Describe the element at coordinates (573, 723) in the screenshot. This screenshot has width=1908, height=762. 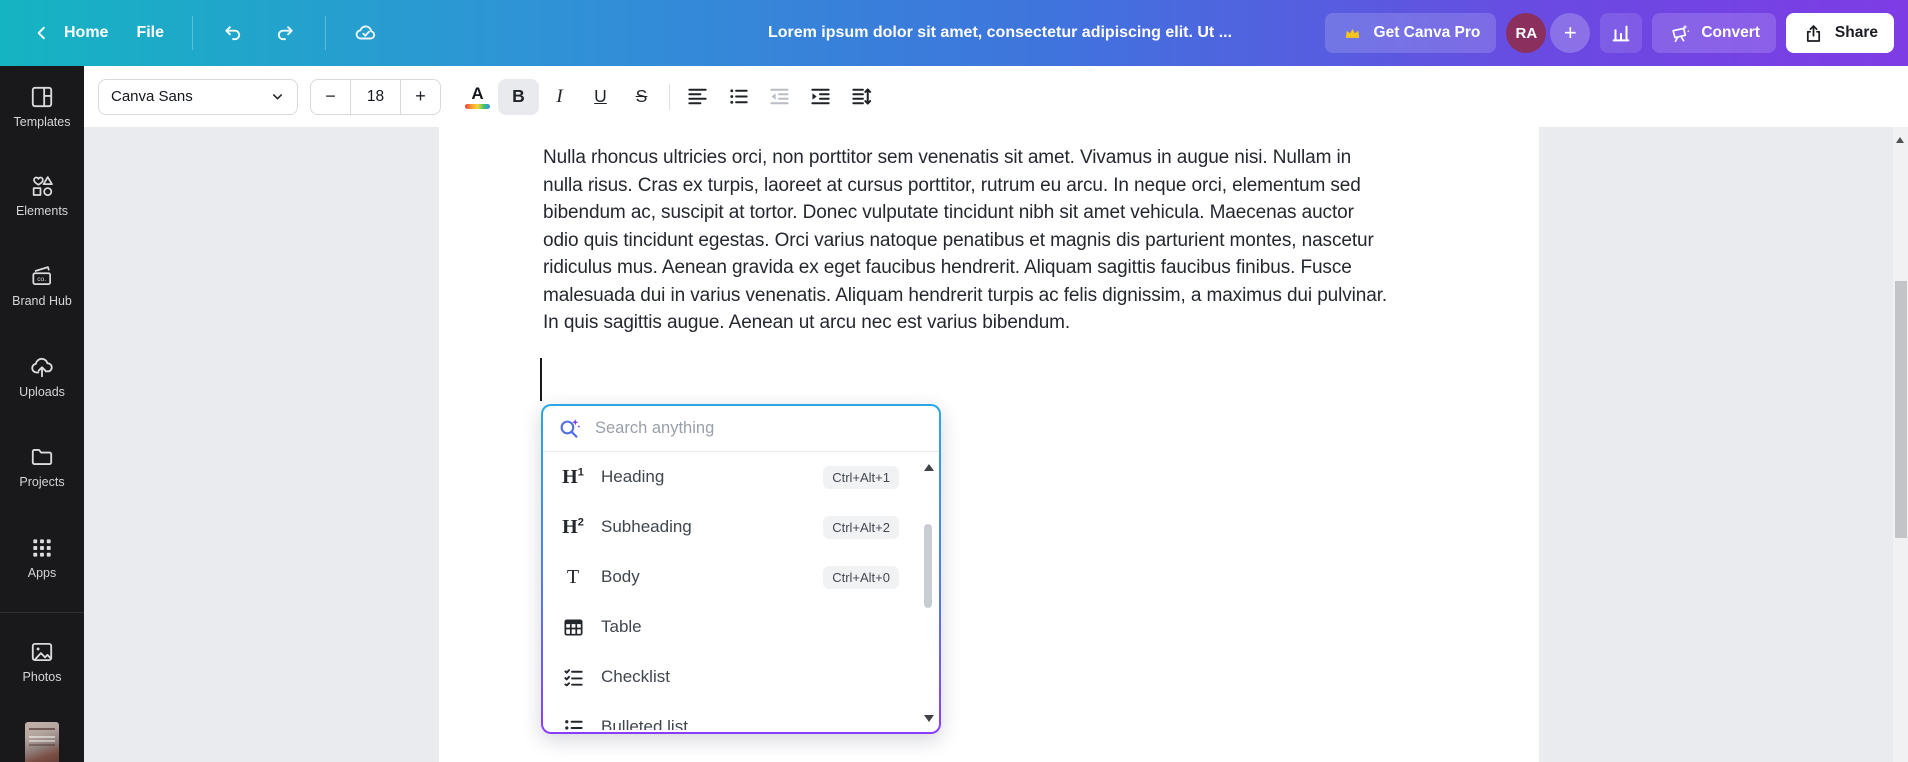
I see `bulleted-list-icon` at that location.